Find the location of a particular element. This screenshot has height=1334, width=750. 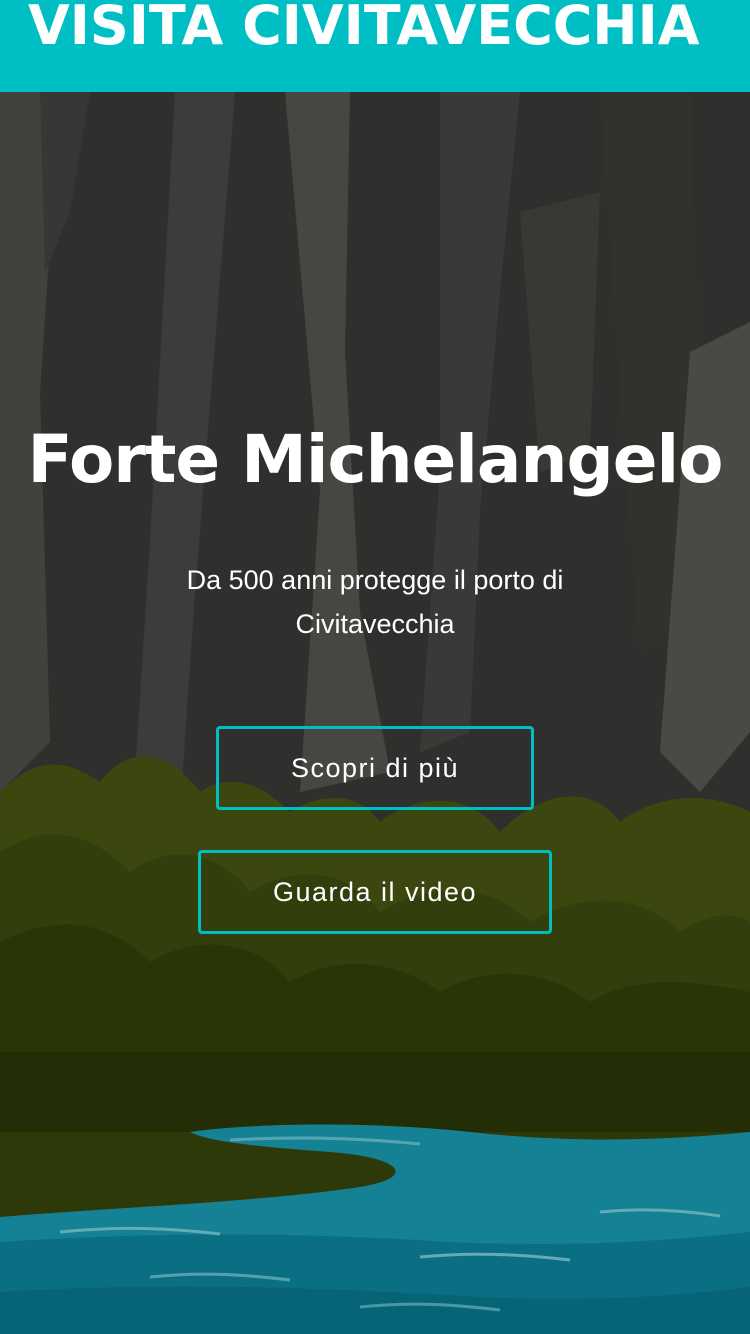

top-header-bar: VISITA CIVITAVECCHIA is located at coordinates (375, 46).